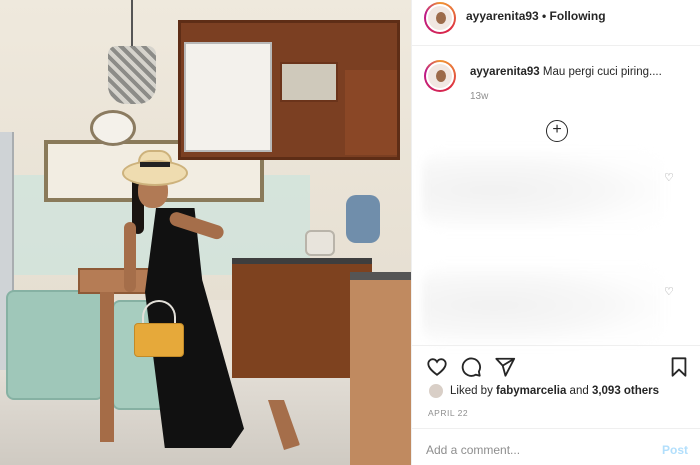  What do you see at coordinates (502, 16) in the screenshot?
I see `author-username: ayyarenita93` at bounding box center [502, 16].